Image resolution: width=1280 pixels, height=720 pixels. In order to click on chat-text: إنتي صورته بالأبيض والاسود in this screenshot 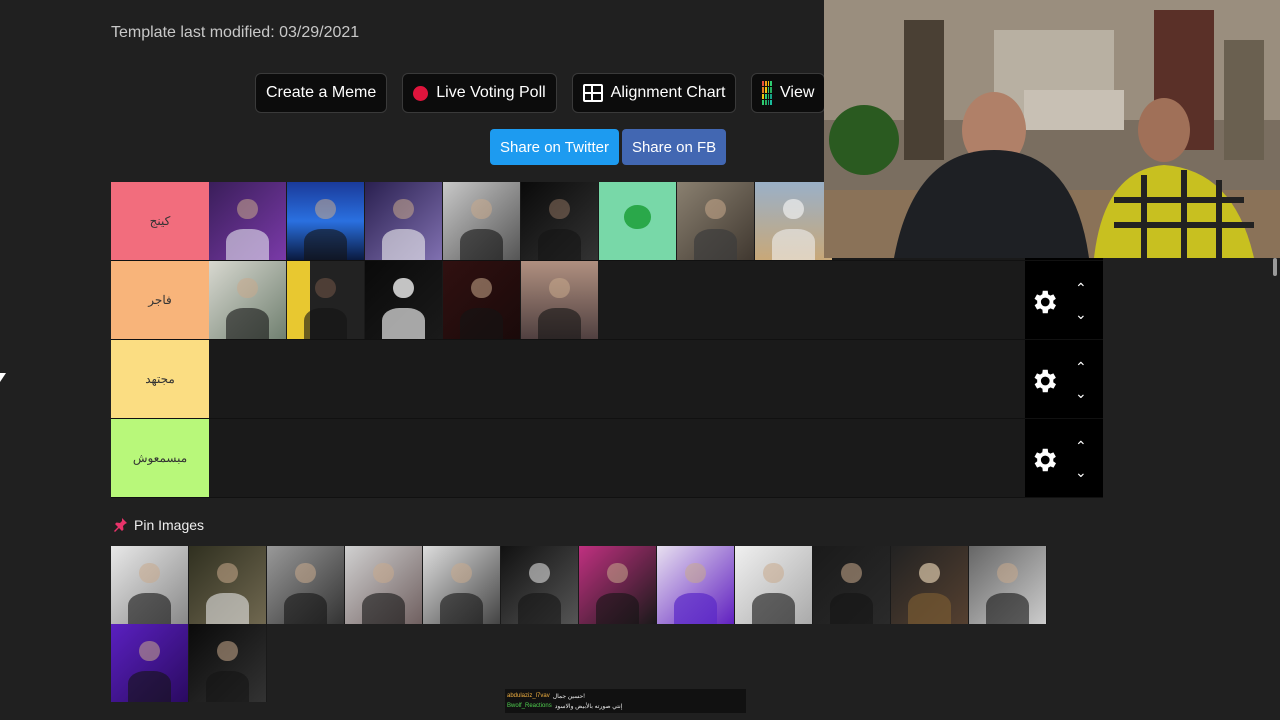, I will do `click(588, 706)`.